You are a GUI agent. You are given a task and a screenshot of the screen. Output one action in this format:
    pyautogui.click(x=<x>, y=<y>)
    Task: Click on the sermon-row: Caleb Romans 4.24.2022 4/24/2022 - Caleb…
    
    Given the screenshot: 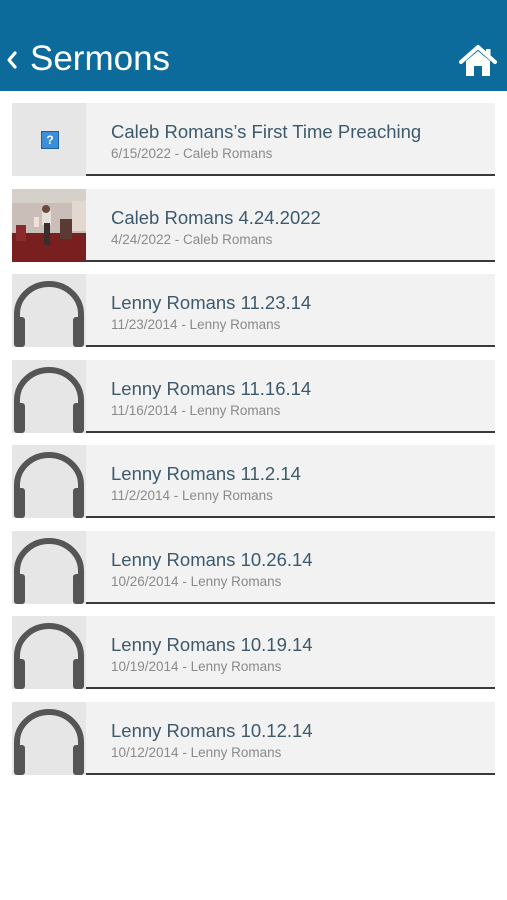 What is the action you would take?
    pyautogui.click(x=253, y=225)
    